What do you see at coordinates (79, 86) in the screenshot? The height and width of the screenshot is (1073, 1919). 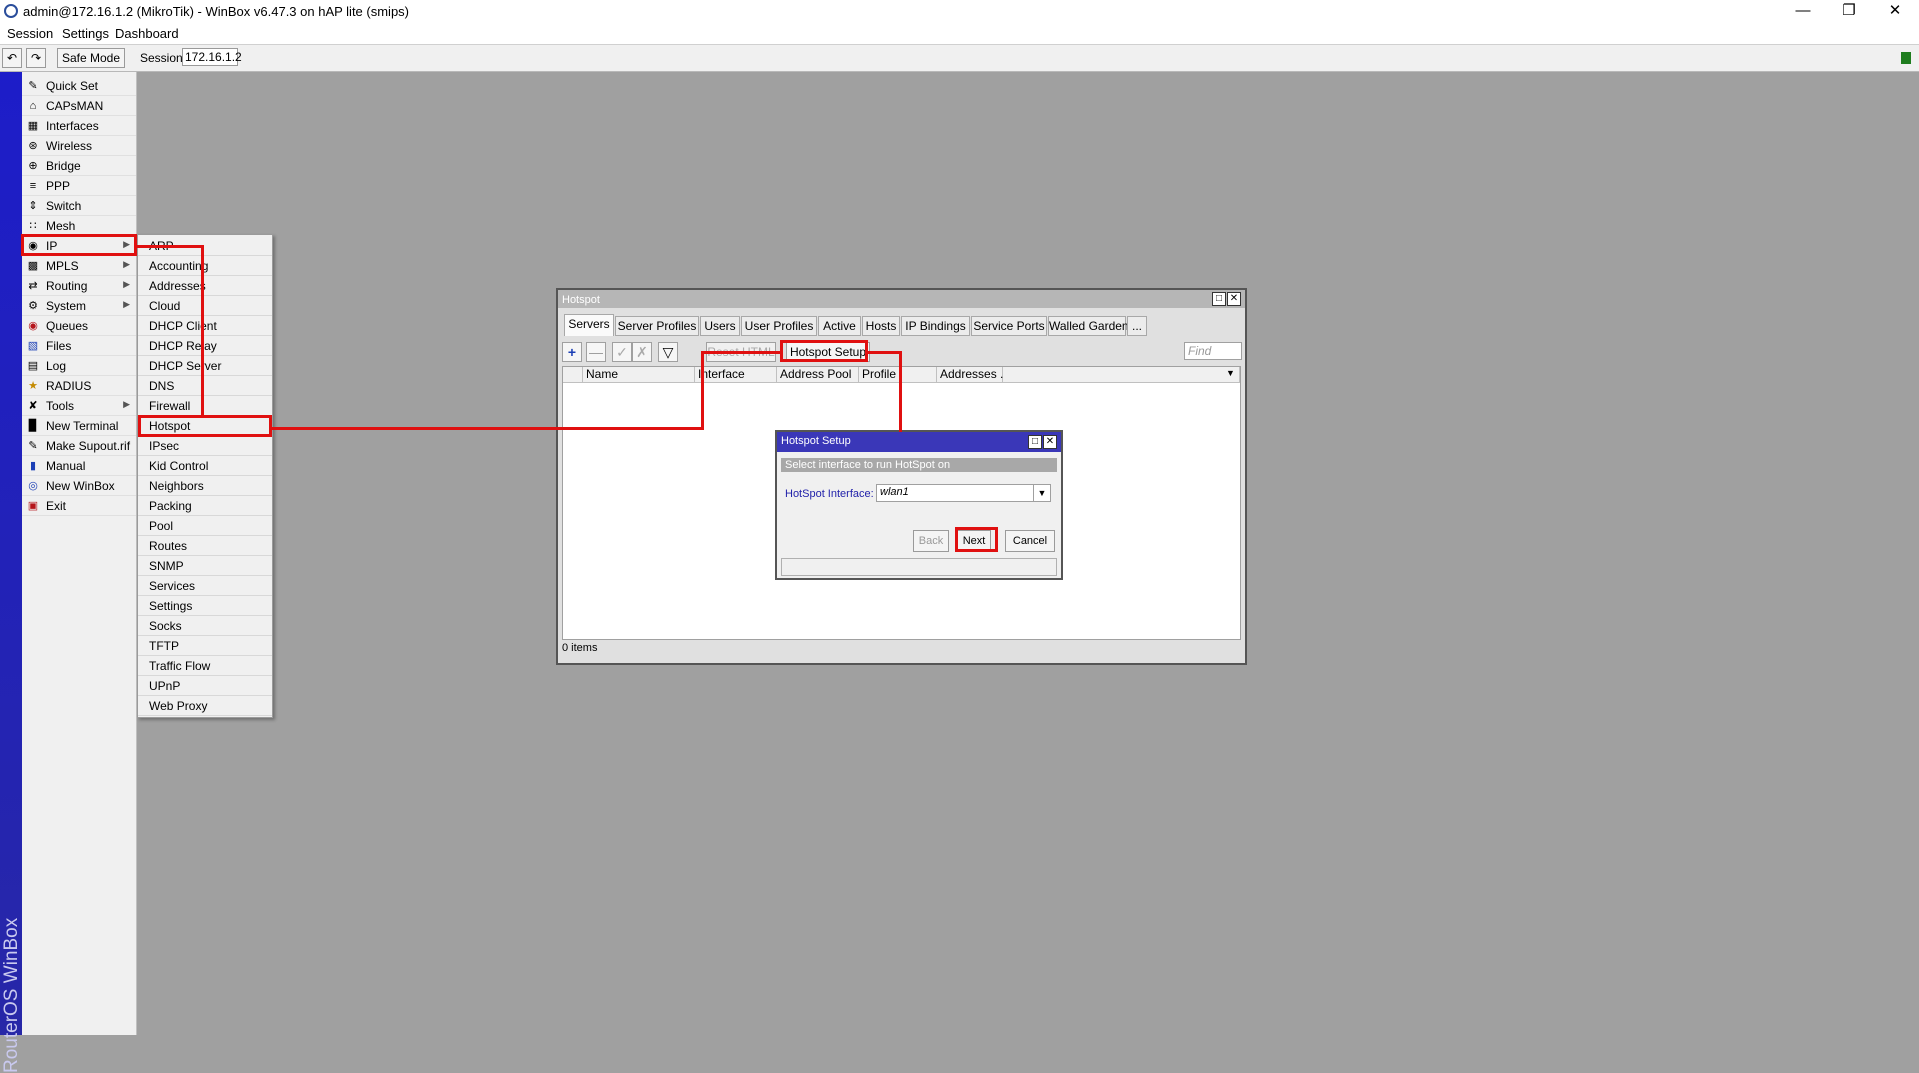 I see `sidebar-item-quick-set: ✎ Quick Set` at bounding box center [79, 86].